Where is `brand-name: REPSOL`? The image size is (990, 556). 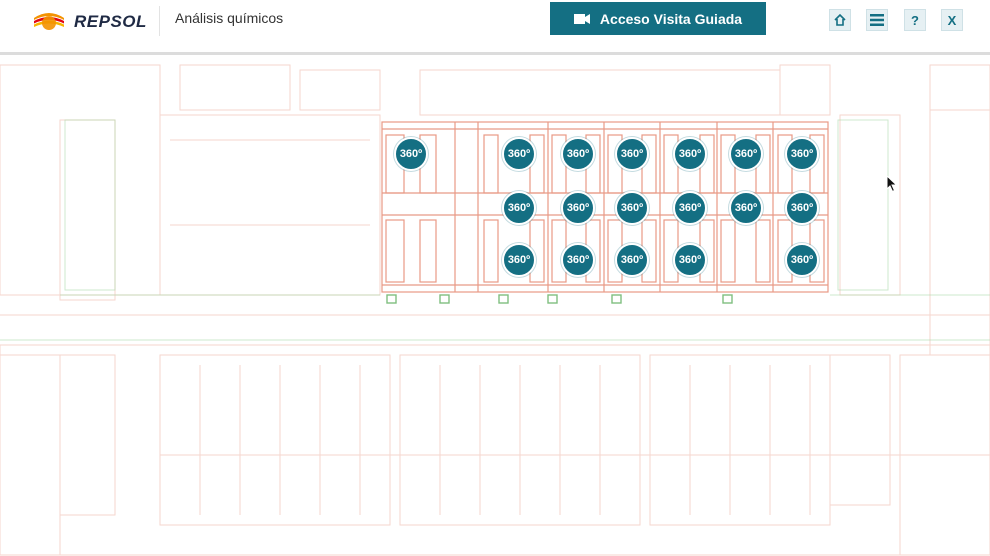 brand-name: REPSOL is located at coordinates (110, 21).